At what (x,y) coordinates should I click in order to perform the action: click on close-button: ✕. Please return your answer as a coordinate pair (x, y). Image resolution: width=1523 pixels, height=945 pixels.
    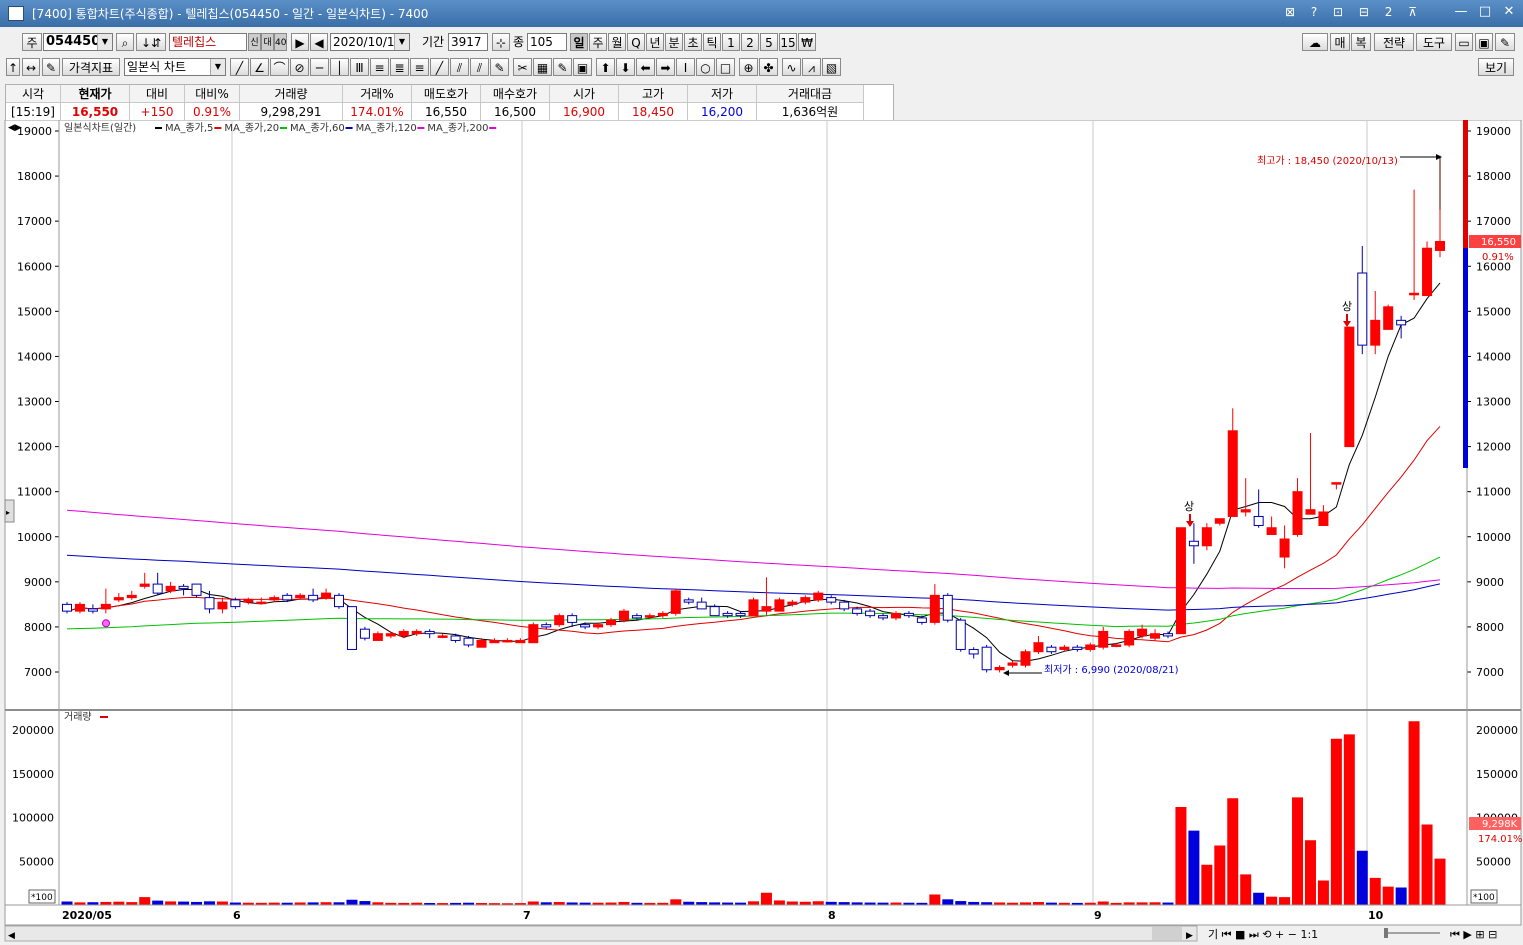
    Looking at the image, I should click on (1509, 12).